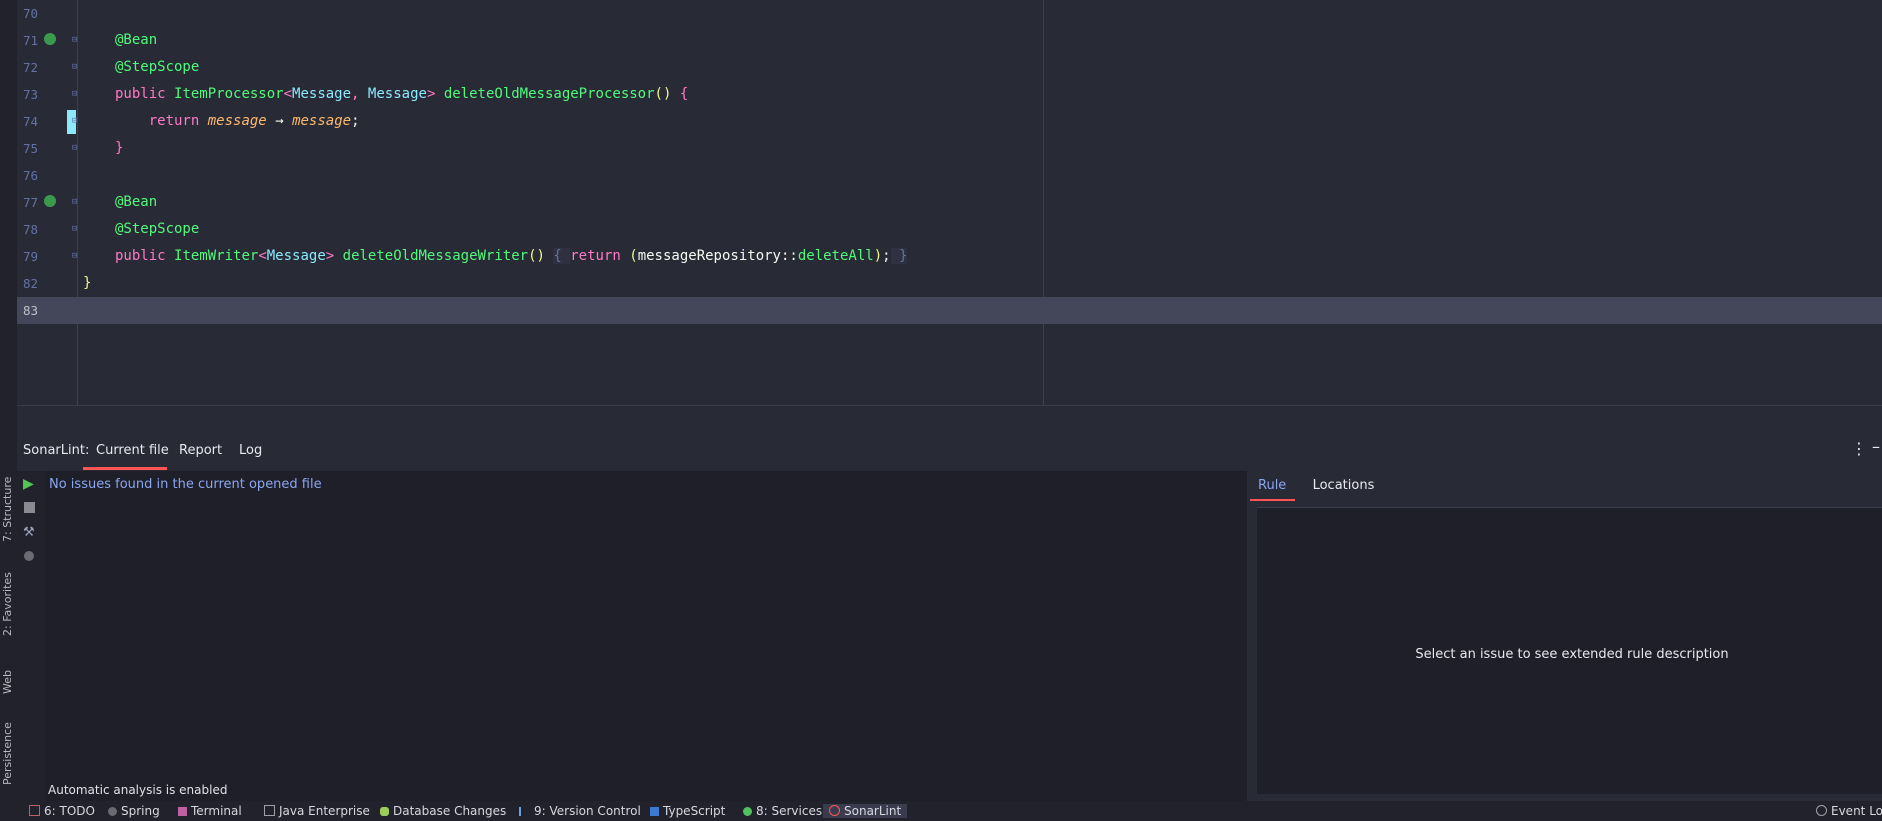 This screenshot has height=821, width=1882. I want to click on analysis-status: Automatic analysis is enabled, so click(138, 790).